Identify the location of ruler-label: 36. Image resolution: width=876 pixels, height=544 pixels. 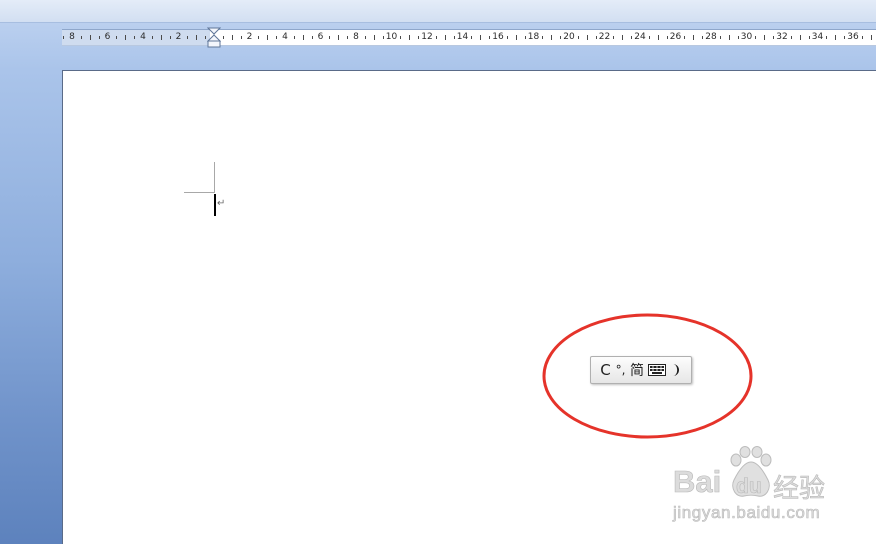
(853, 37).